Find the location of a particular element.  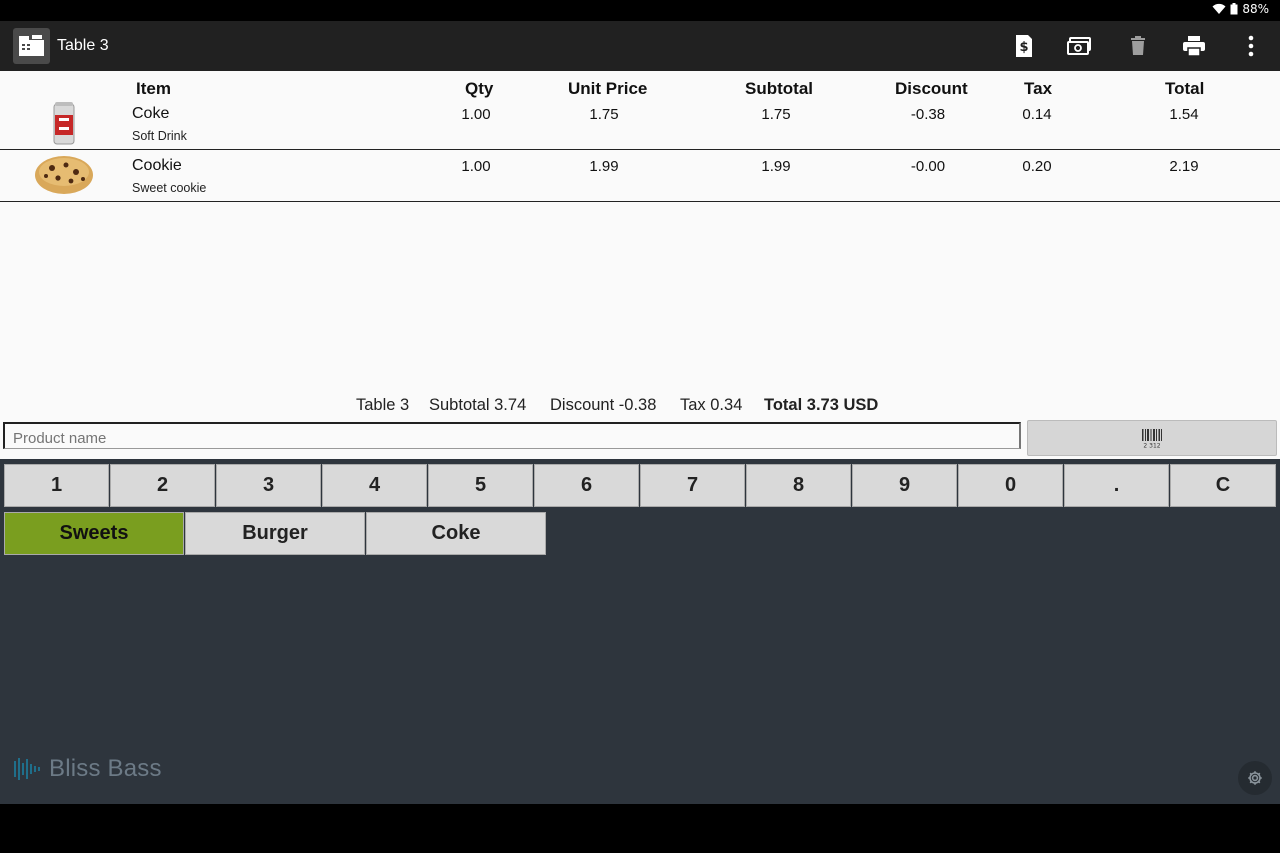

battery-icon is located at coordinates (1234, 9).